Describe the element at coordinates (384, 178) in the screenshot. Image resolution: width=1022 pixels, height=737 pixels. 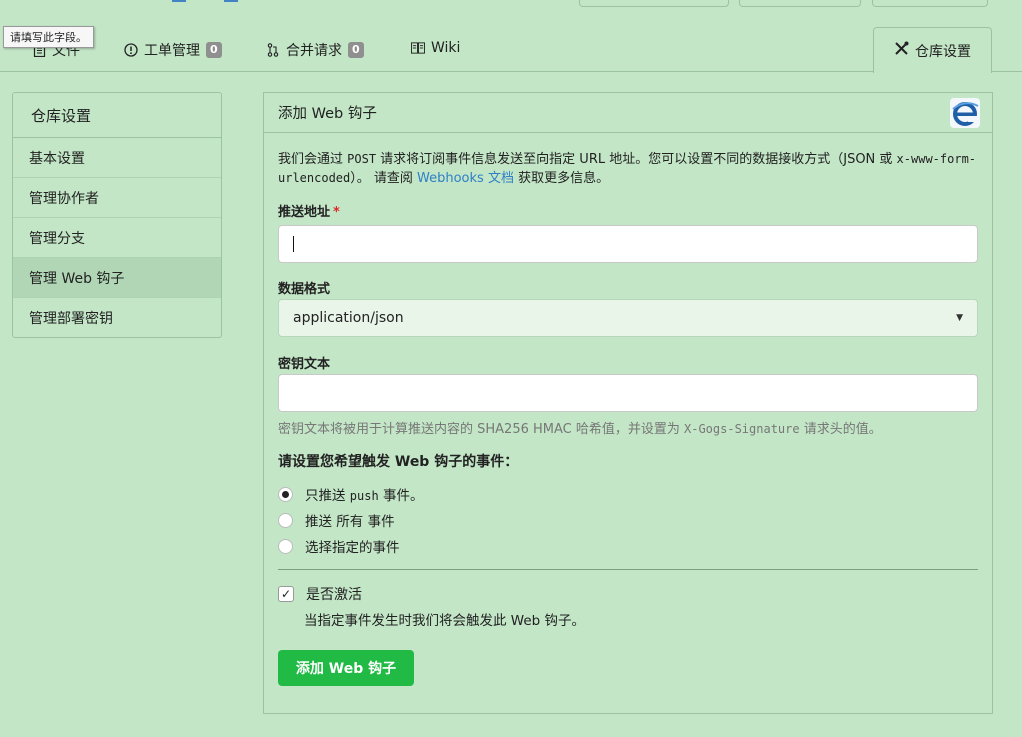
I see `intro-text: ）。 请查阅` at that location.